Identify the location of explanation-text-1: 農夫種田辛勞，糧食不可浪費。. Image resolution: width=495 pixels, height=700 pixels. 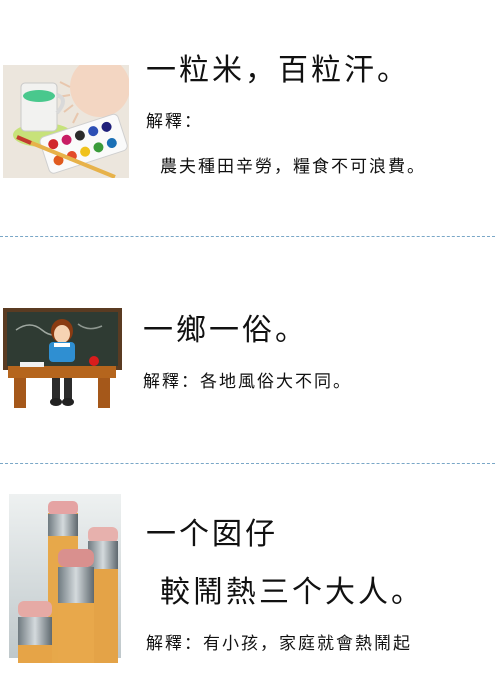
(293, 167).